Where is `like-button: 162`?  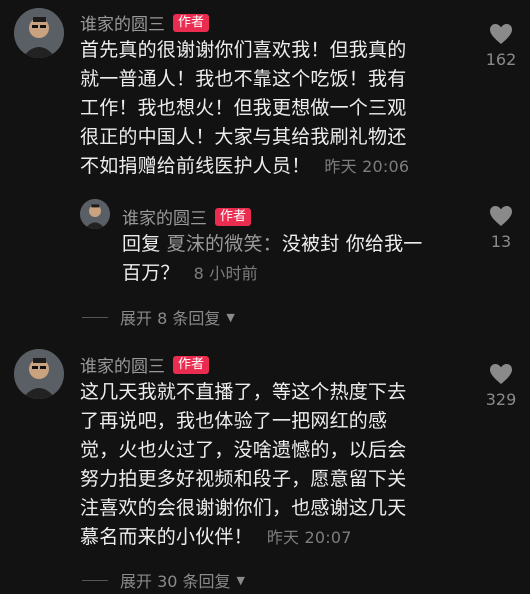 like-button: 162 is located at coordinates (501, 45).